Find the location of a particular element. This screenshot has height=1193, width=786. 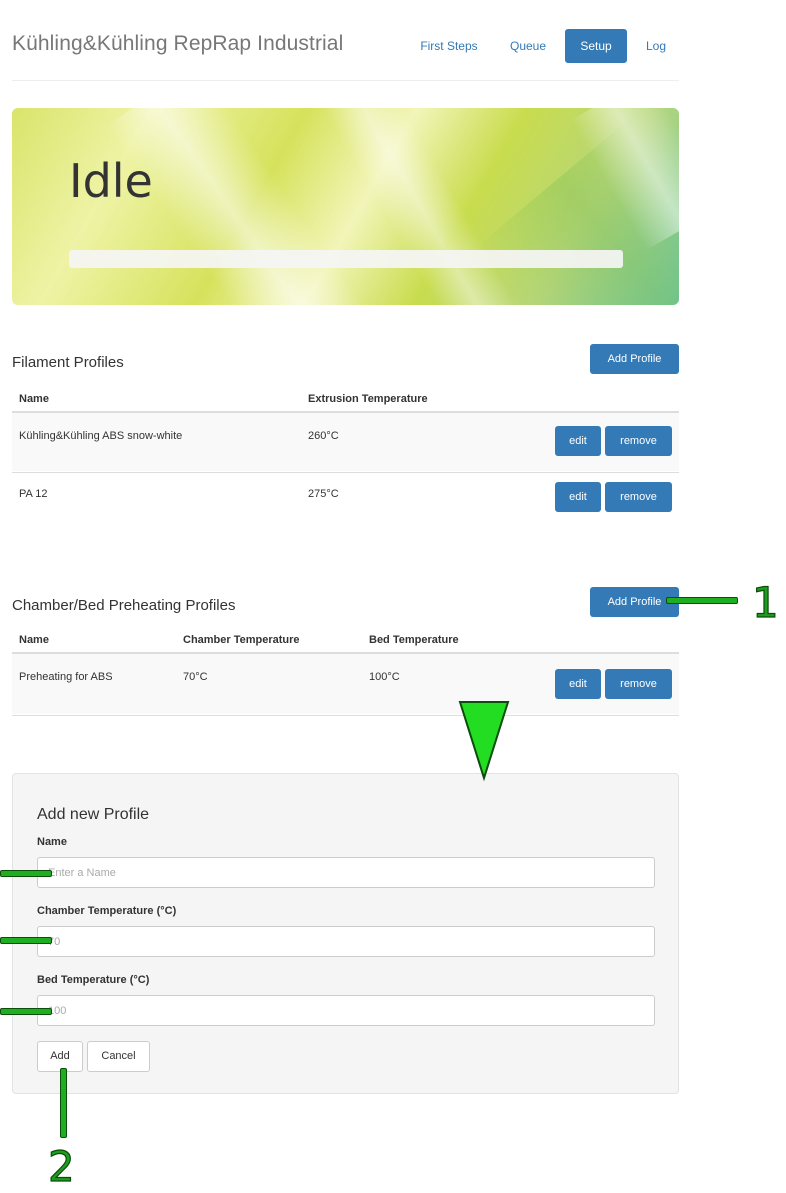

annotation-label-1: 1 is located at coordinates (765, 602).